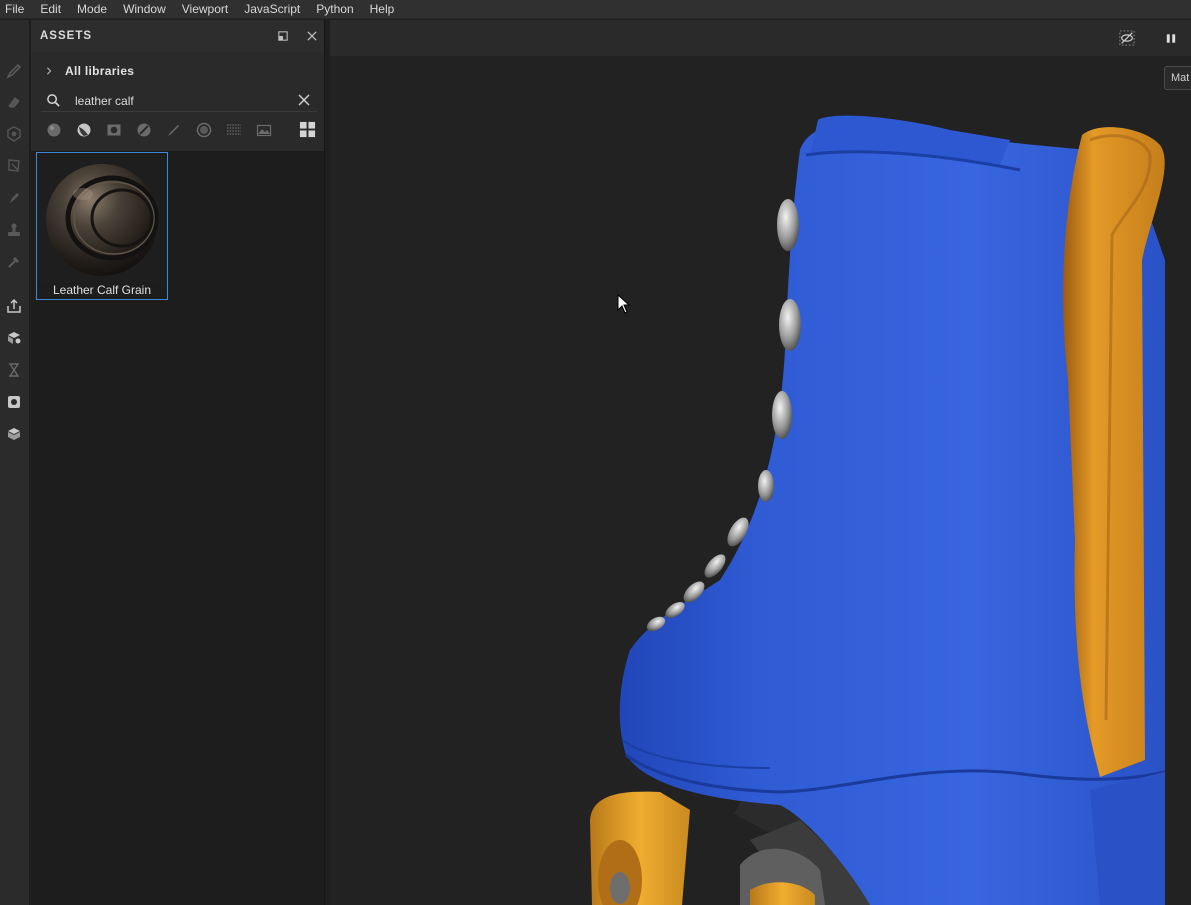  Describe the element at coordinates (54, 101) in the screenshot. I see `search-icon` at that location.